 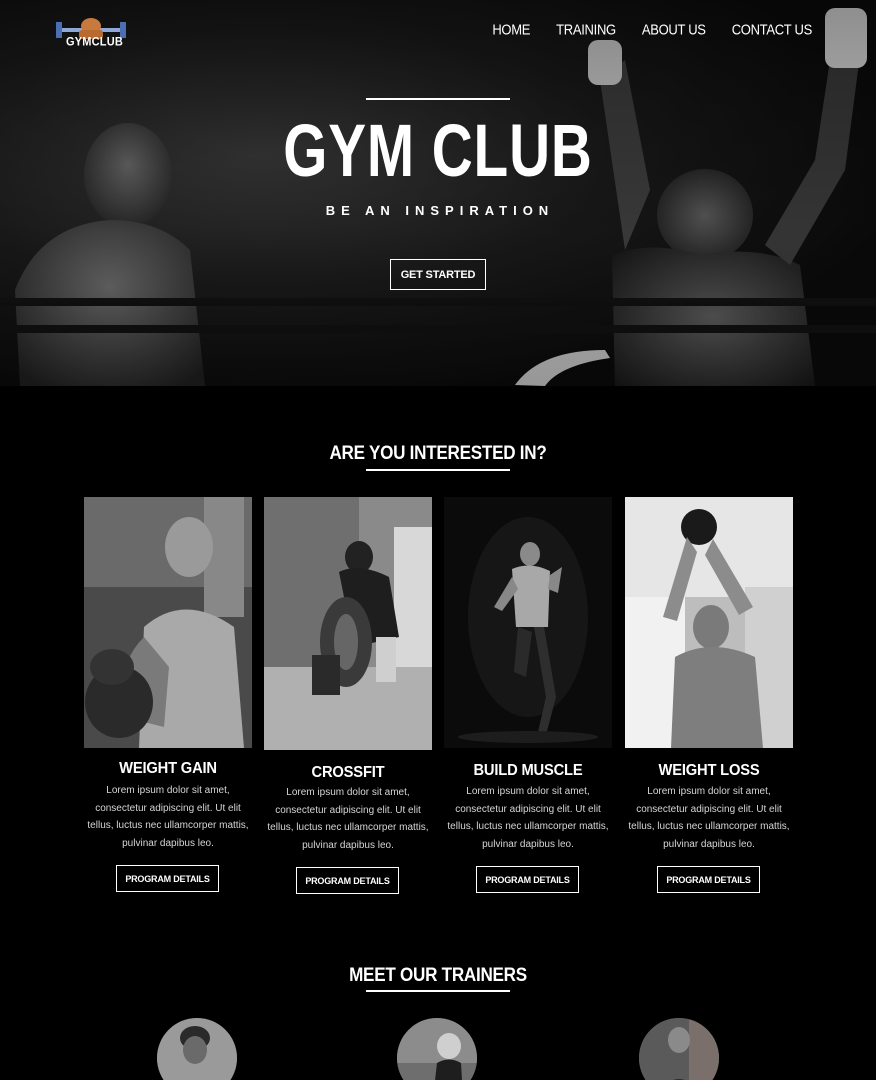 I want to click on hero-subtitle: BE AN INSPIRATION, so click(x=440, y=210).